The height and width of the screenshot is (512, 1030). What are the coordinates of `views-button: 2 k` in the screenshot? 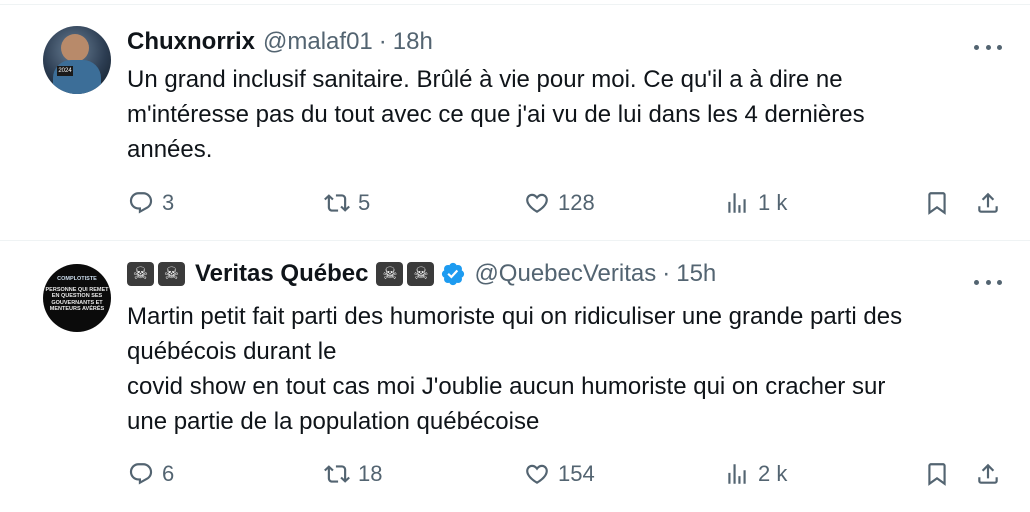 It's located at (755, 474).